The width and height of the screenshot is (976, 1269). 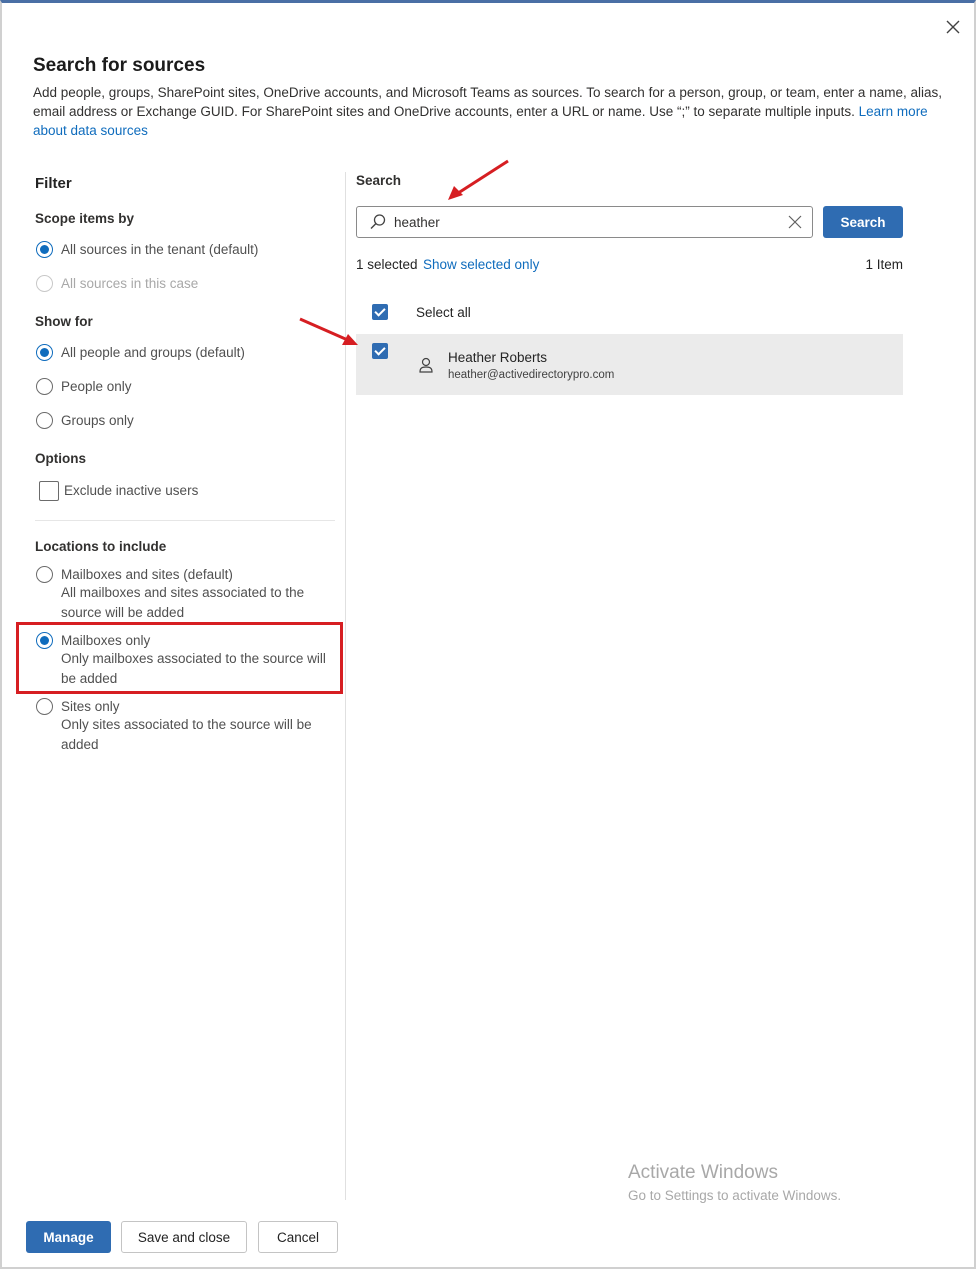 I want to click on save-and-close-button: Save and close, so click(x=184, y=1237).